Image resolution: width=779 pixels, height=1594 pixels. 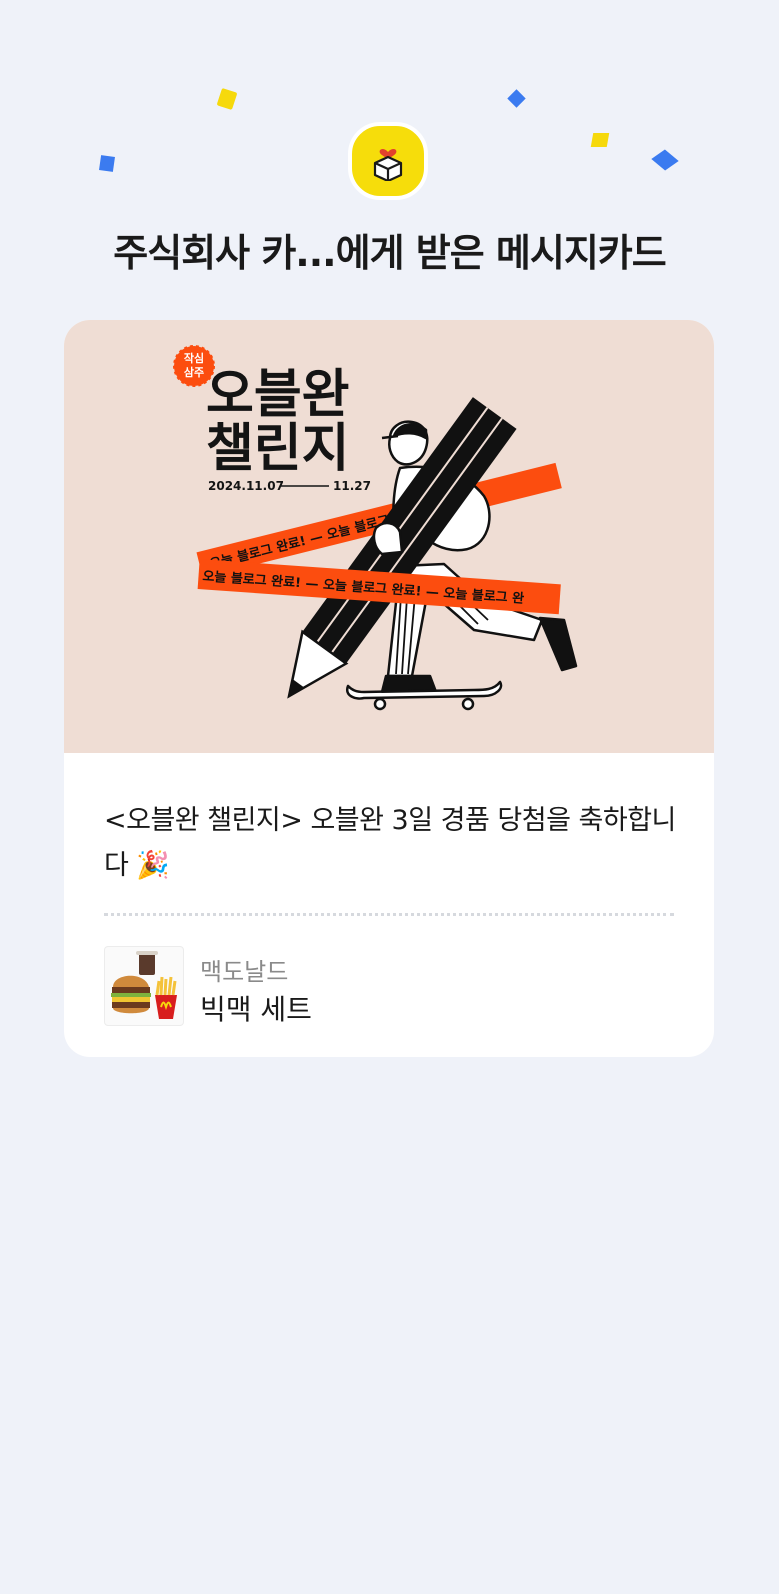 I want to click on banner-date-end: 11.27, so click(x=352, y=486).